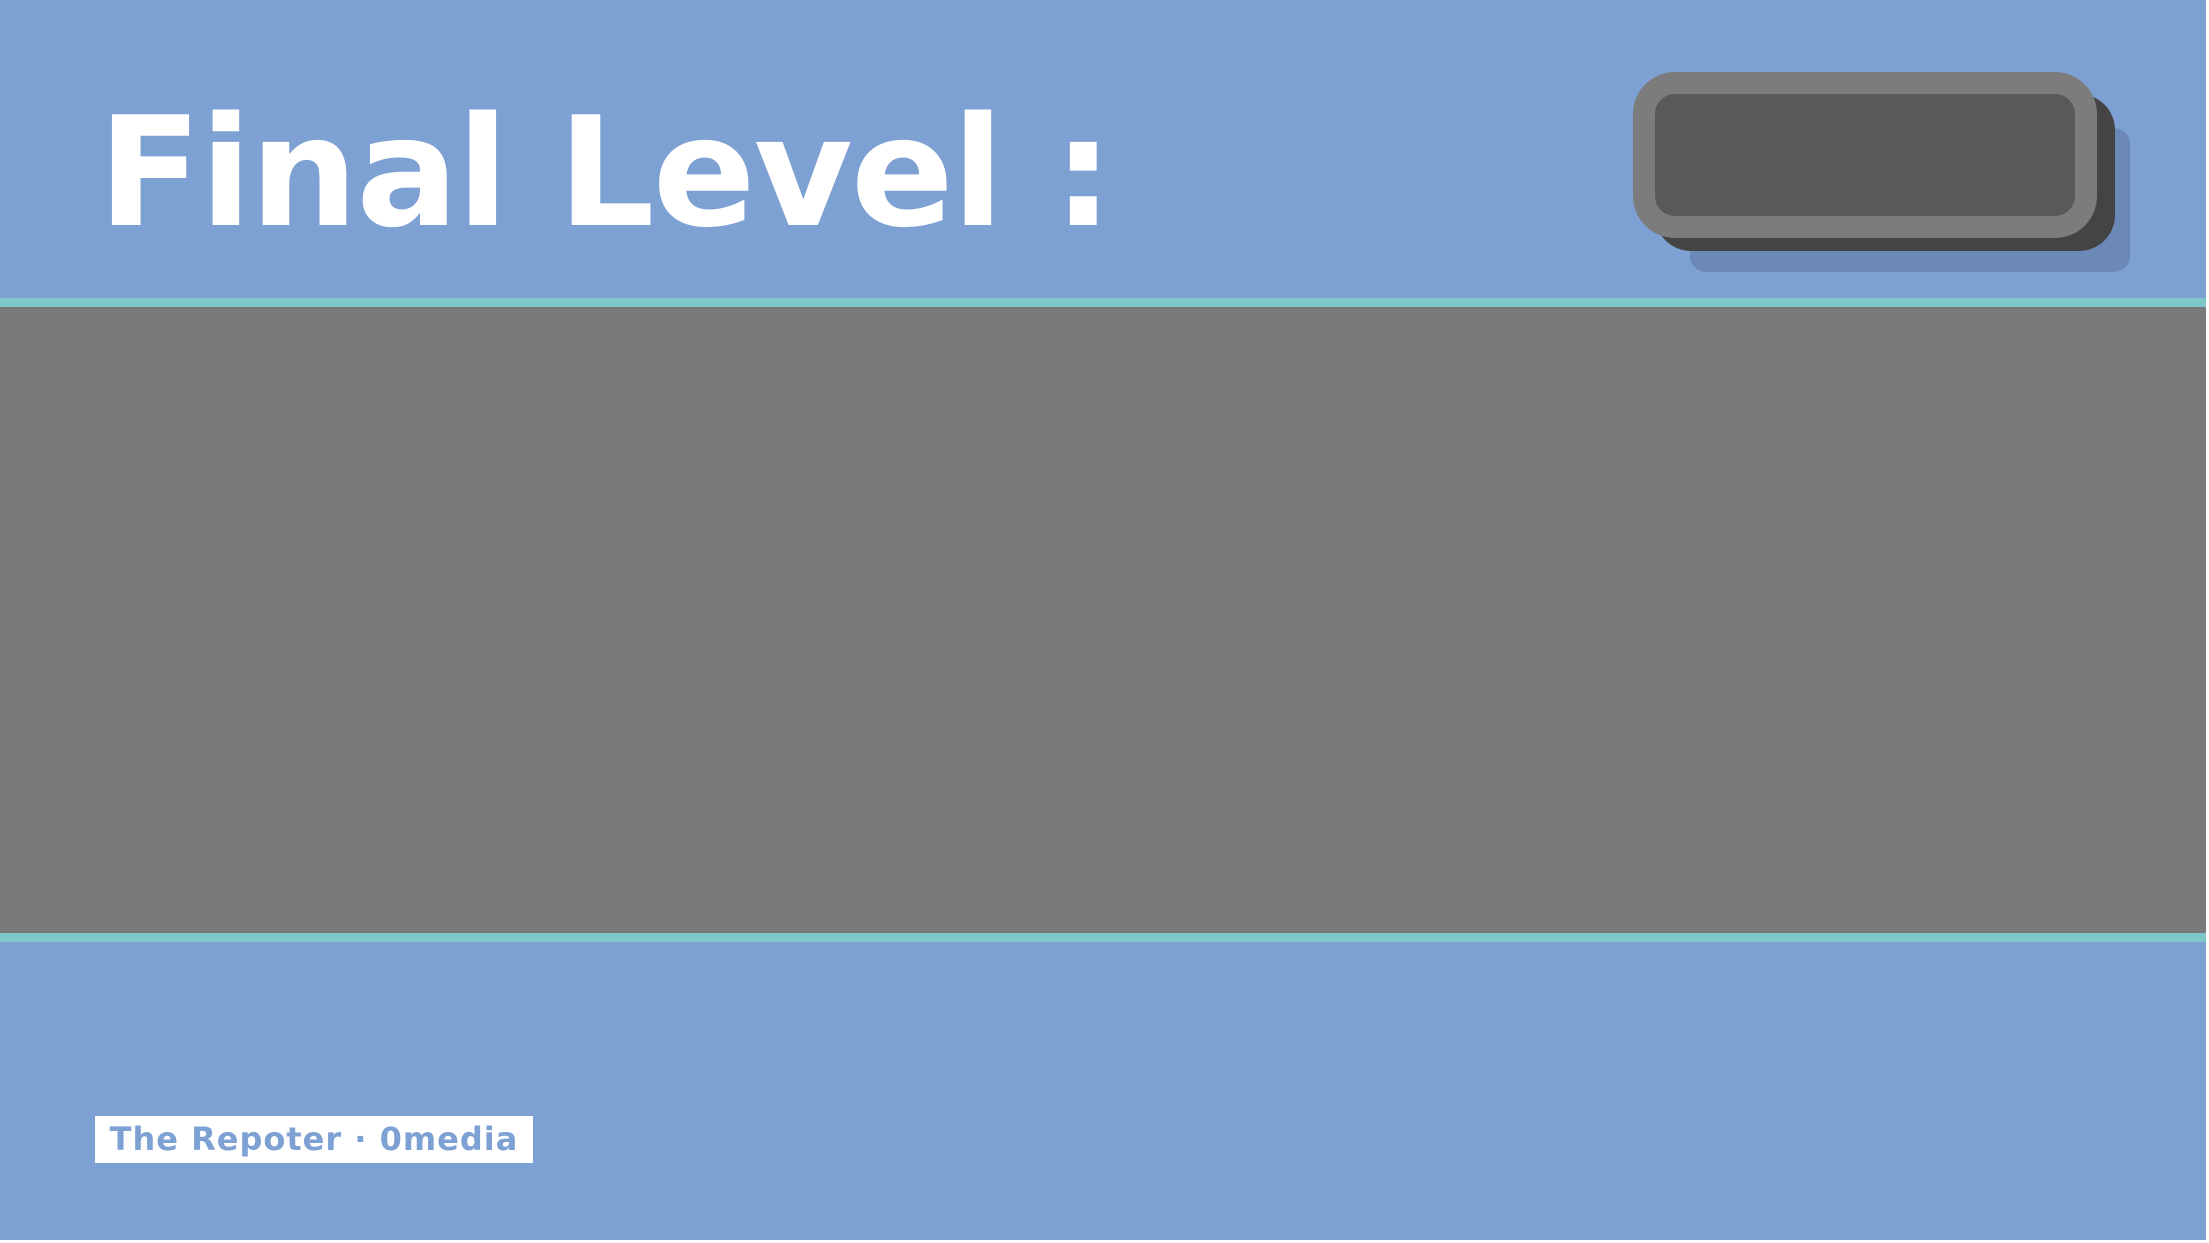 This screenshot has width=2209, height=1243. Describe the element at coordinates (1104, 302) in the screenshot. I see `top-divider` at that location.